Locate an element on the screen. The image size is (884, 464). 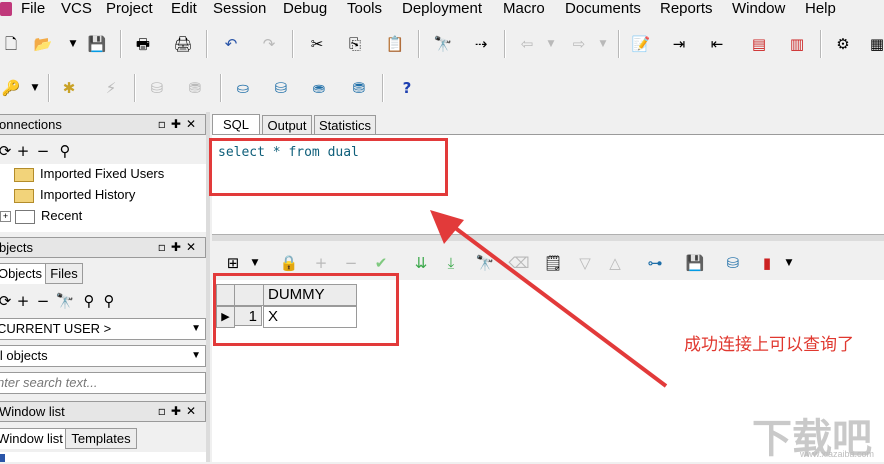
objects-title: bjects is located at coordinates (16, 247).